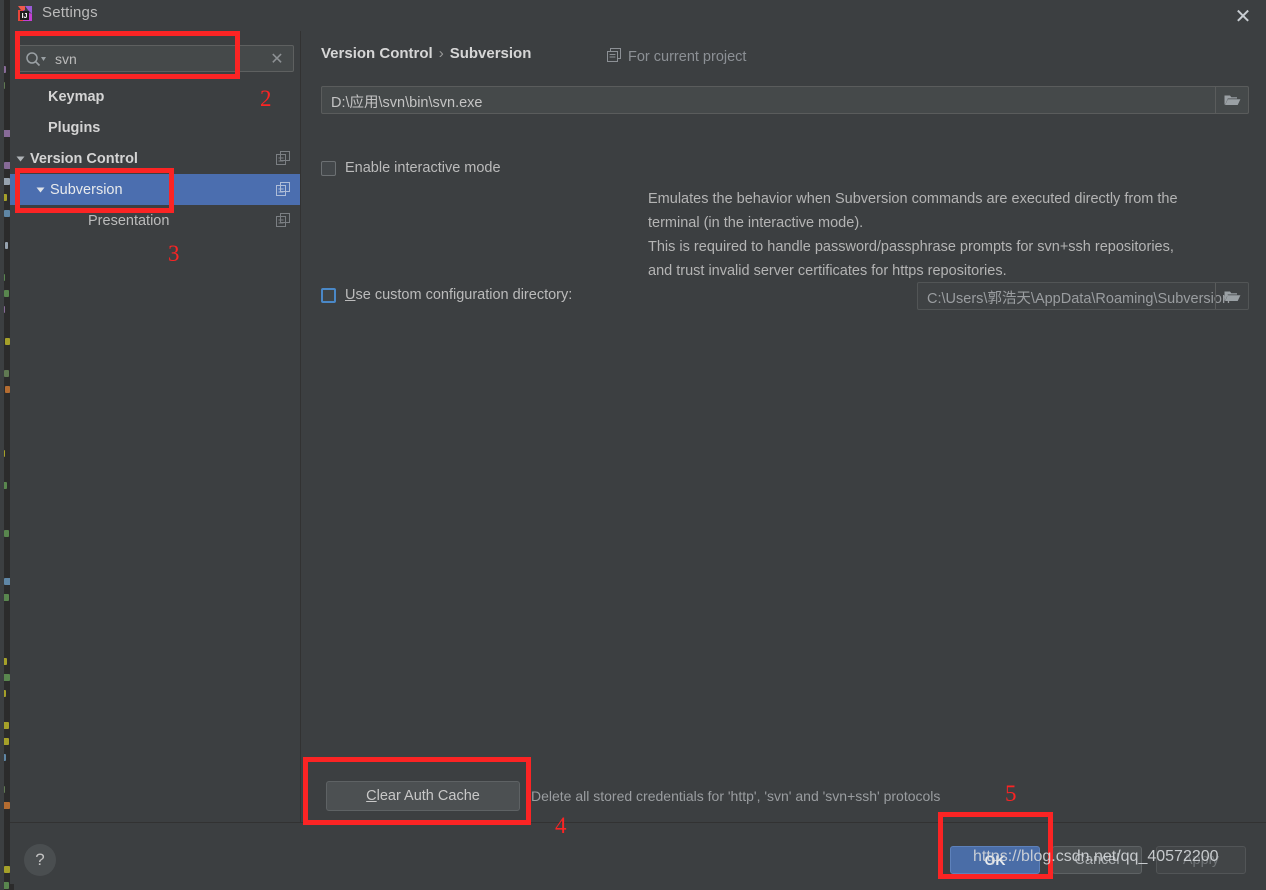 The height and width of the screenshot is (890, 1266). Describe the element at coordinates (1079, 299) in the screenshot. I see `custom-config-dir-value: C:\Users\郭浩天\AppData\Roaming\Subversion` at that location.